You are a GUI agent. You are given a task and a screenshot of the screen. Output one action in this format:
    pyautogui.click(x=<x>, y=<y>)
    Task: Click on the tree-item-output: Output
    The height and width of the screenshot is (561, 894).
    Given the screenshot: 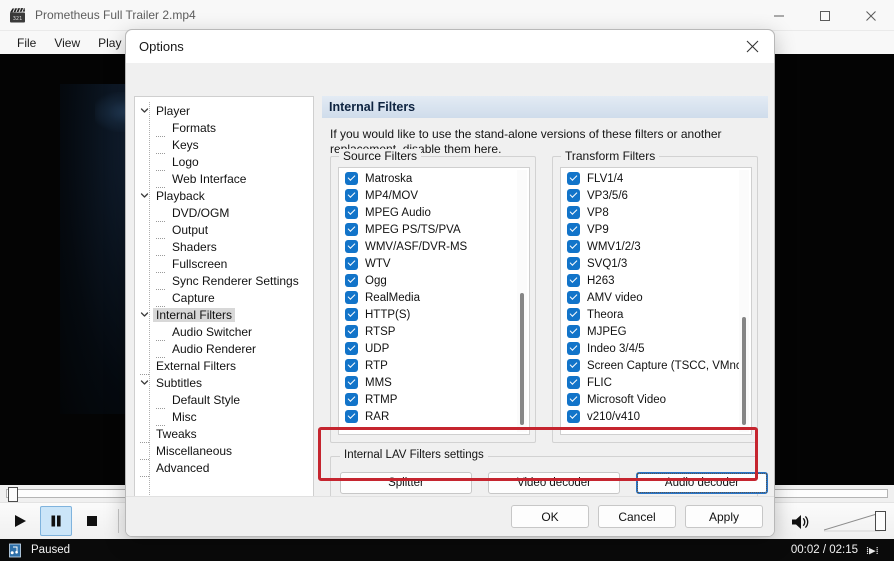 What is the action you would take?
    pyautogui.click(x=224, y=230)
    